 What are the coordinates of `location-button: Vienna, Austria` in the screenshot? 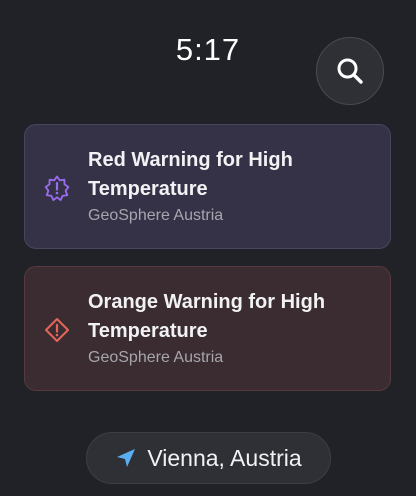 It's located at (208, 458).